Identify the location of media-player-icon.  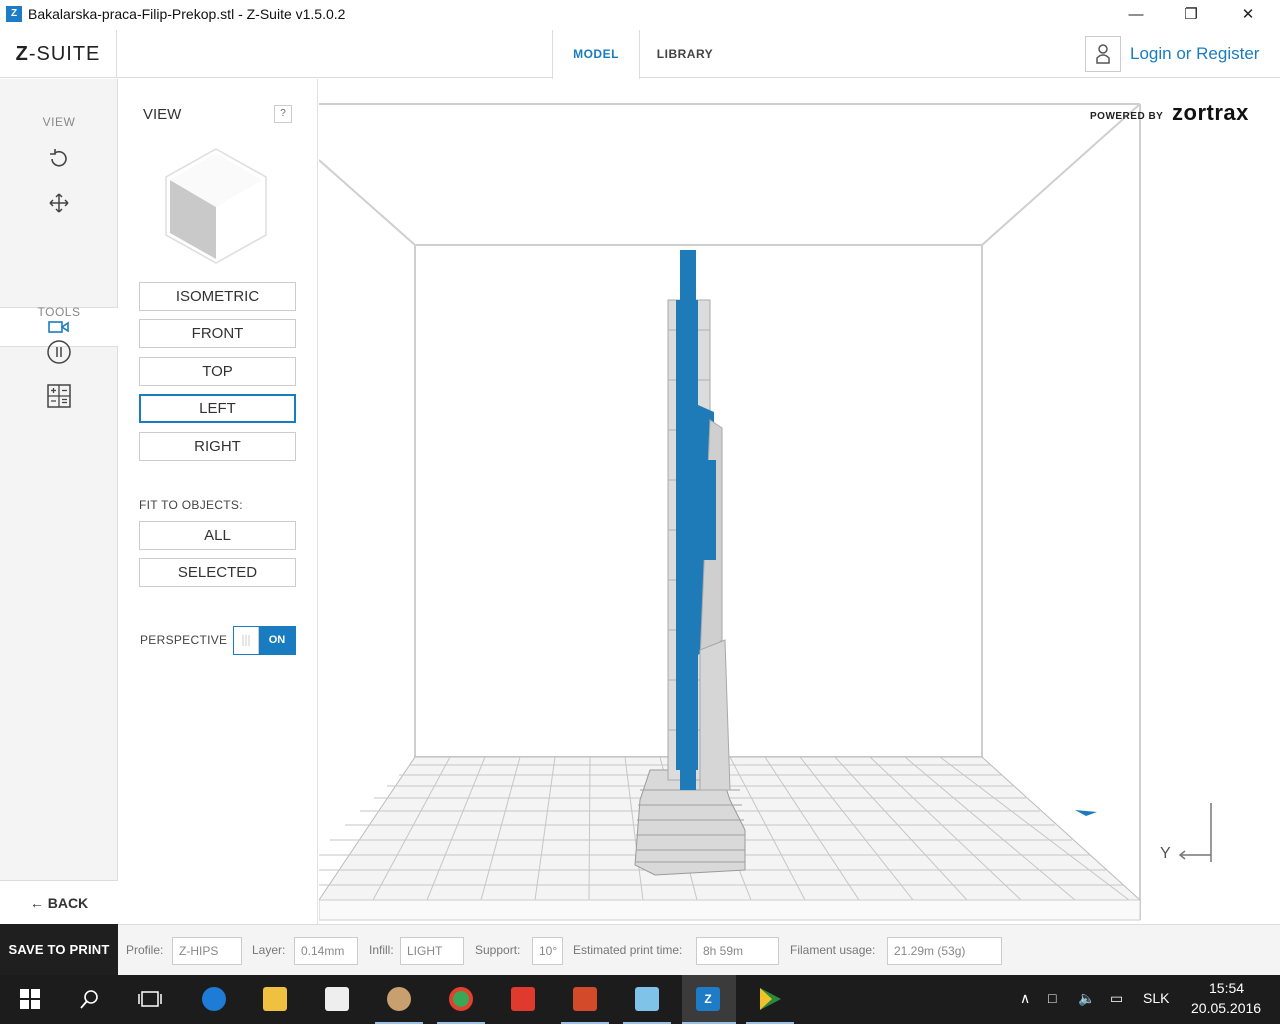
(770, 999).